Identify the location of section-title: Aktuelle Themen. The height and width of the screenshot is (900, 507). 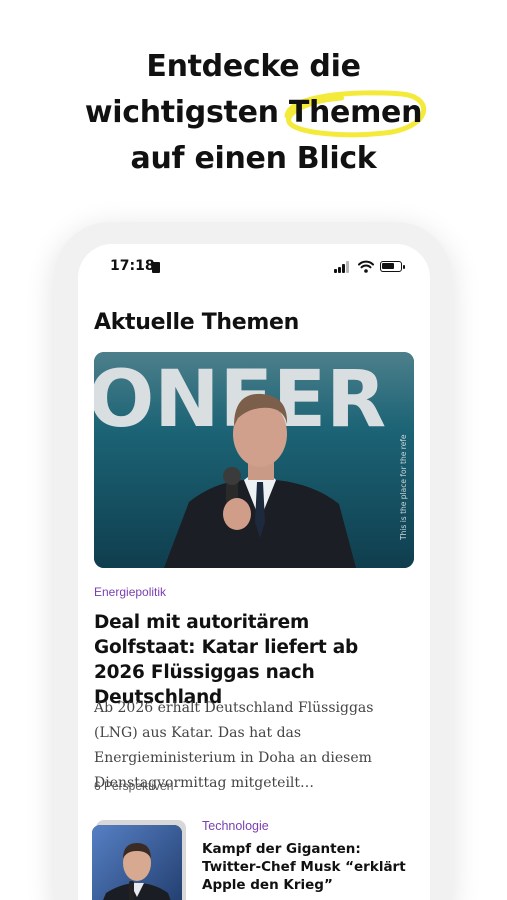
(197, 322).